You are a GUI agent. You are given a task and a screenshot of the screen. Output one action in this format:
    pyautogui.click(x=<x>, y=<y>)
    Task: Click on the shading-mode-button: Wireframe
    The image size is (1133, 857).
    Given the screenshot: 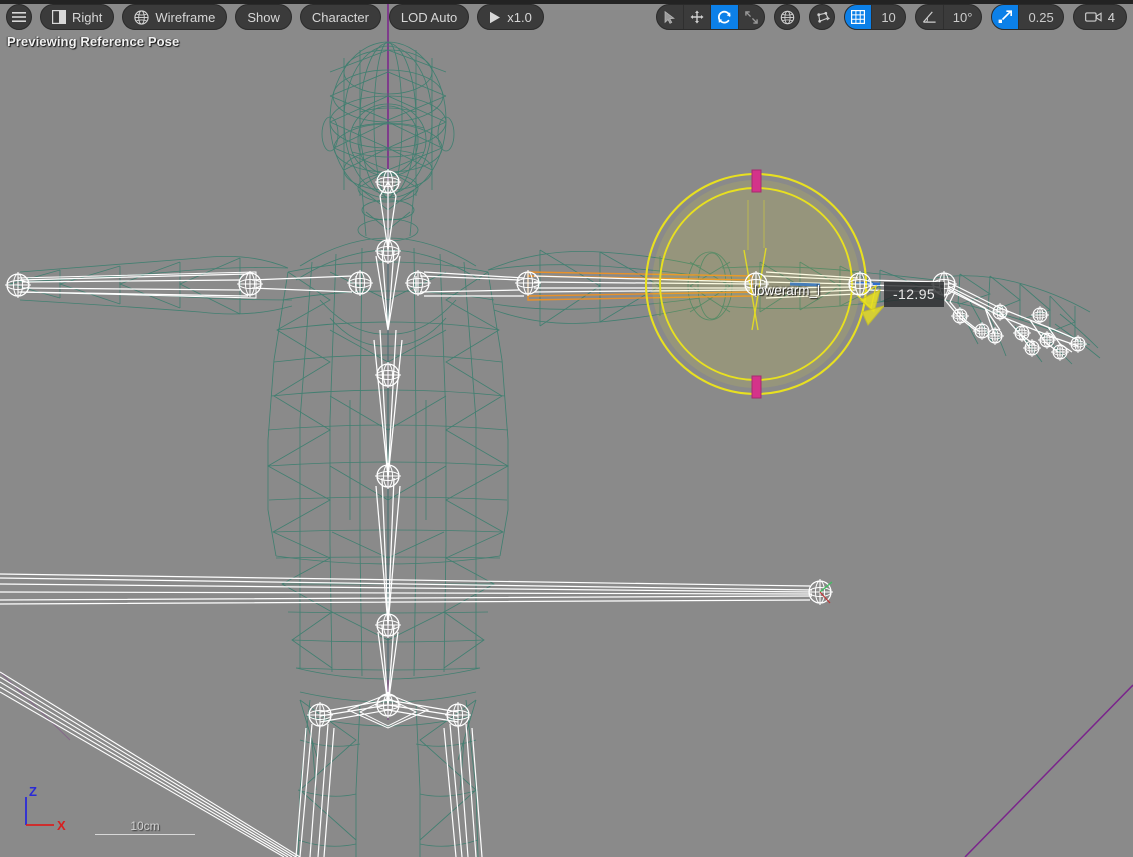 What is the action you would take?
    pyautogui.click(x=175, y=17)
    